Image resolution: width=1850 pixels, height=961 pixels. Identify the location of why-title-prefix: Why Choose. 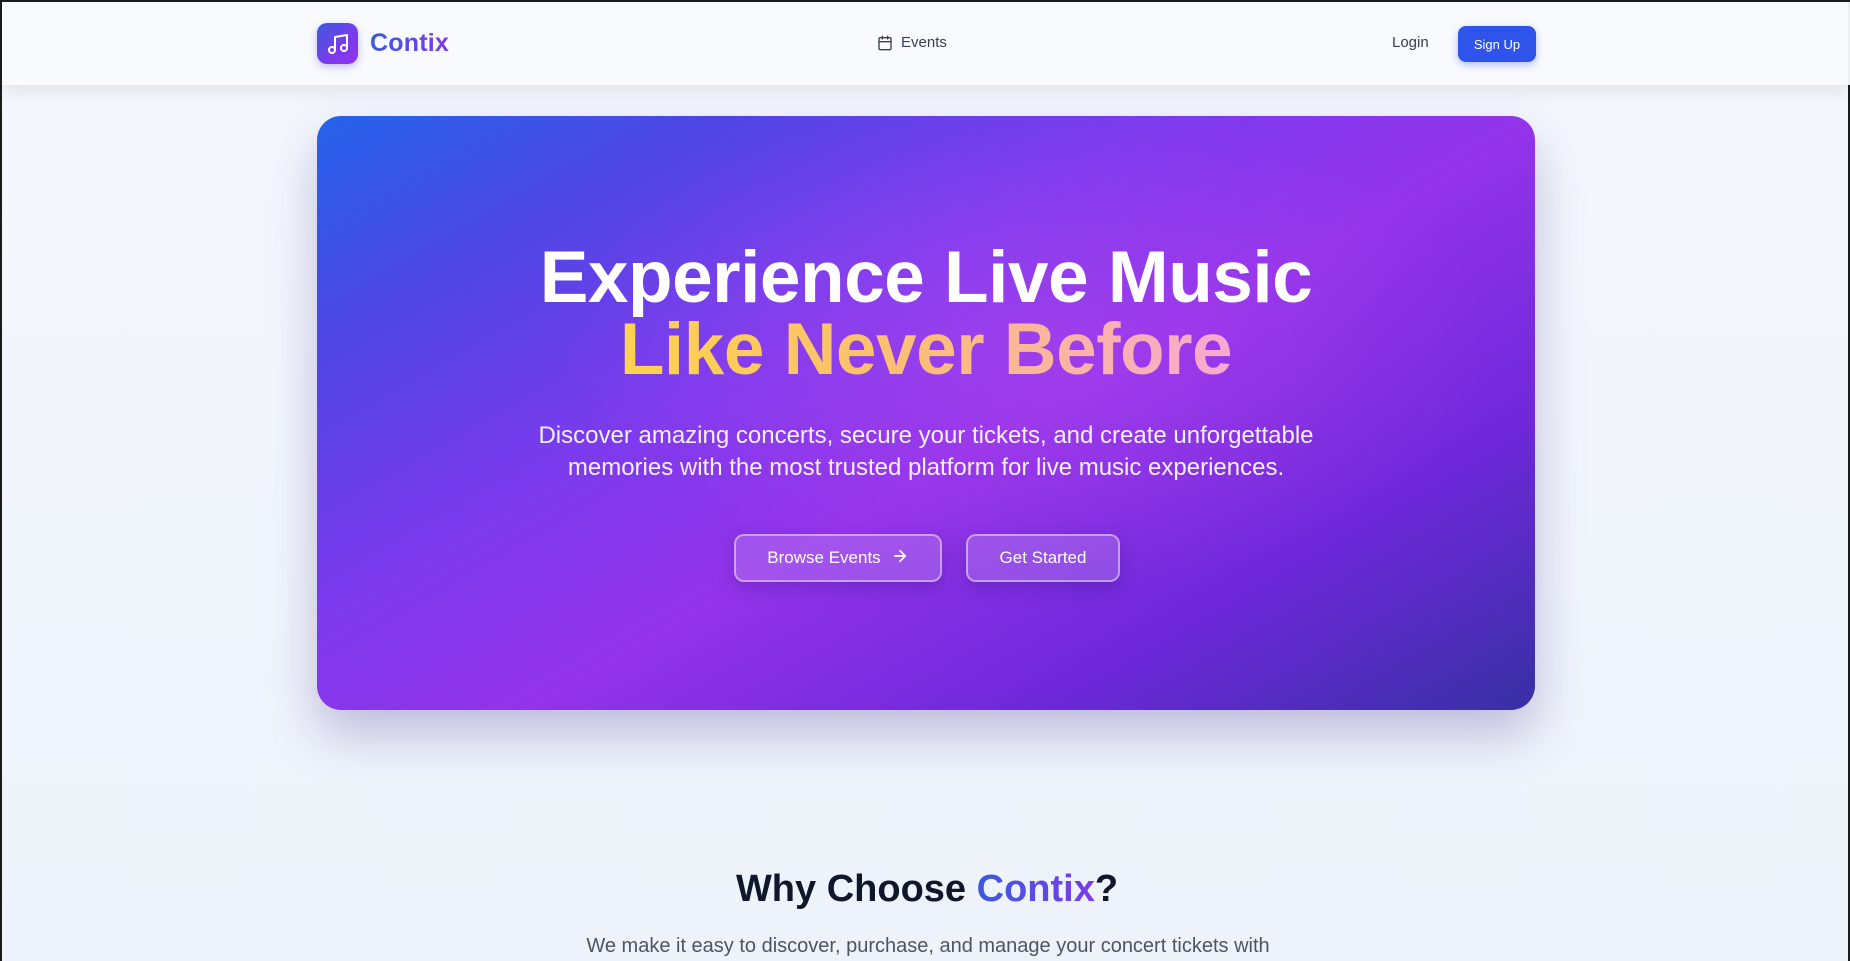
(856, 889).